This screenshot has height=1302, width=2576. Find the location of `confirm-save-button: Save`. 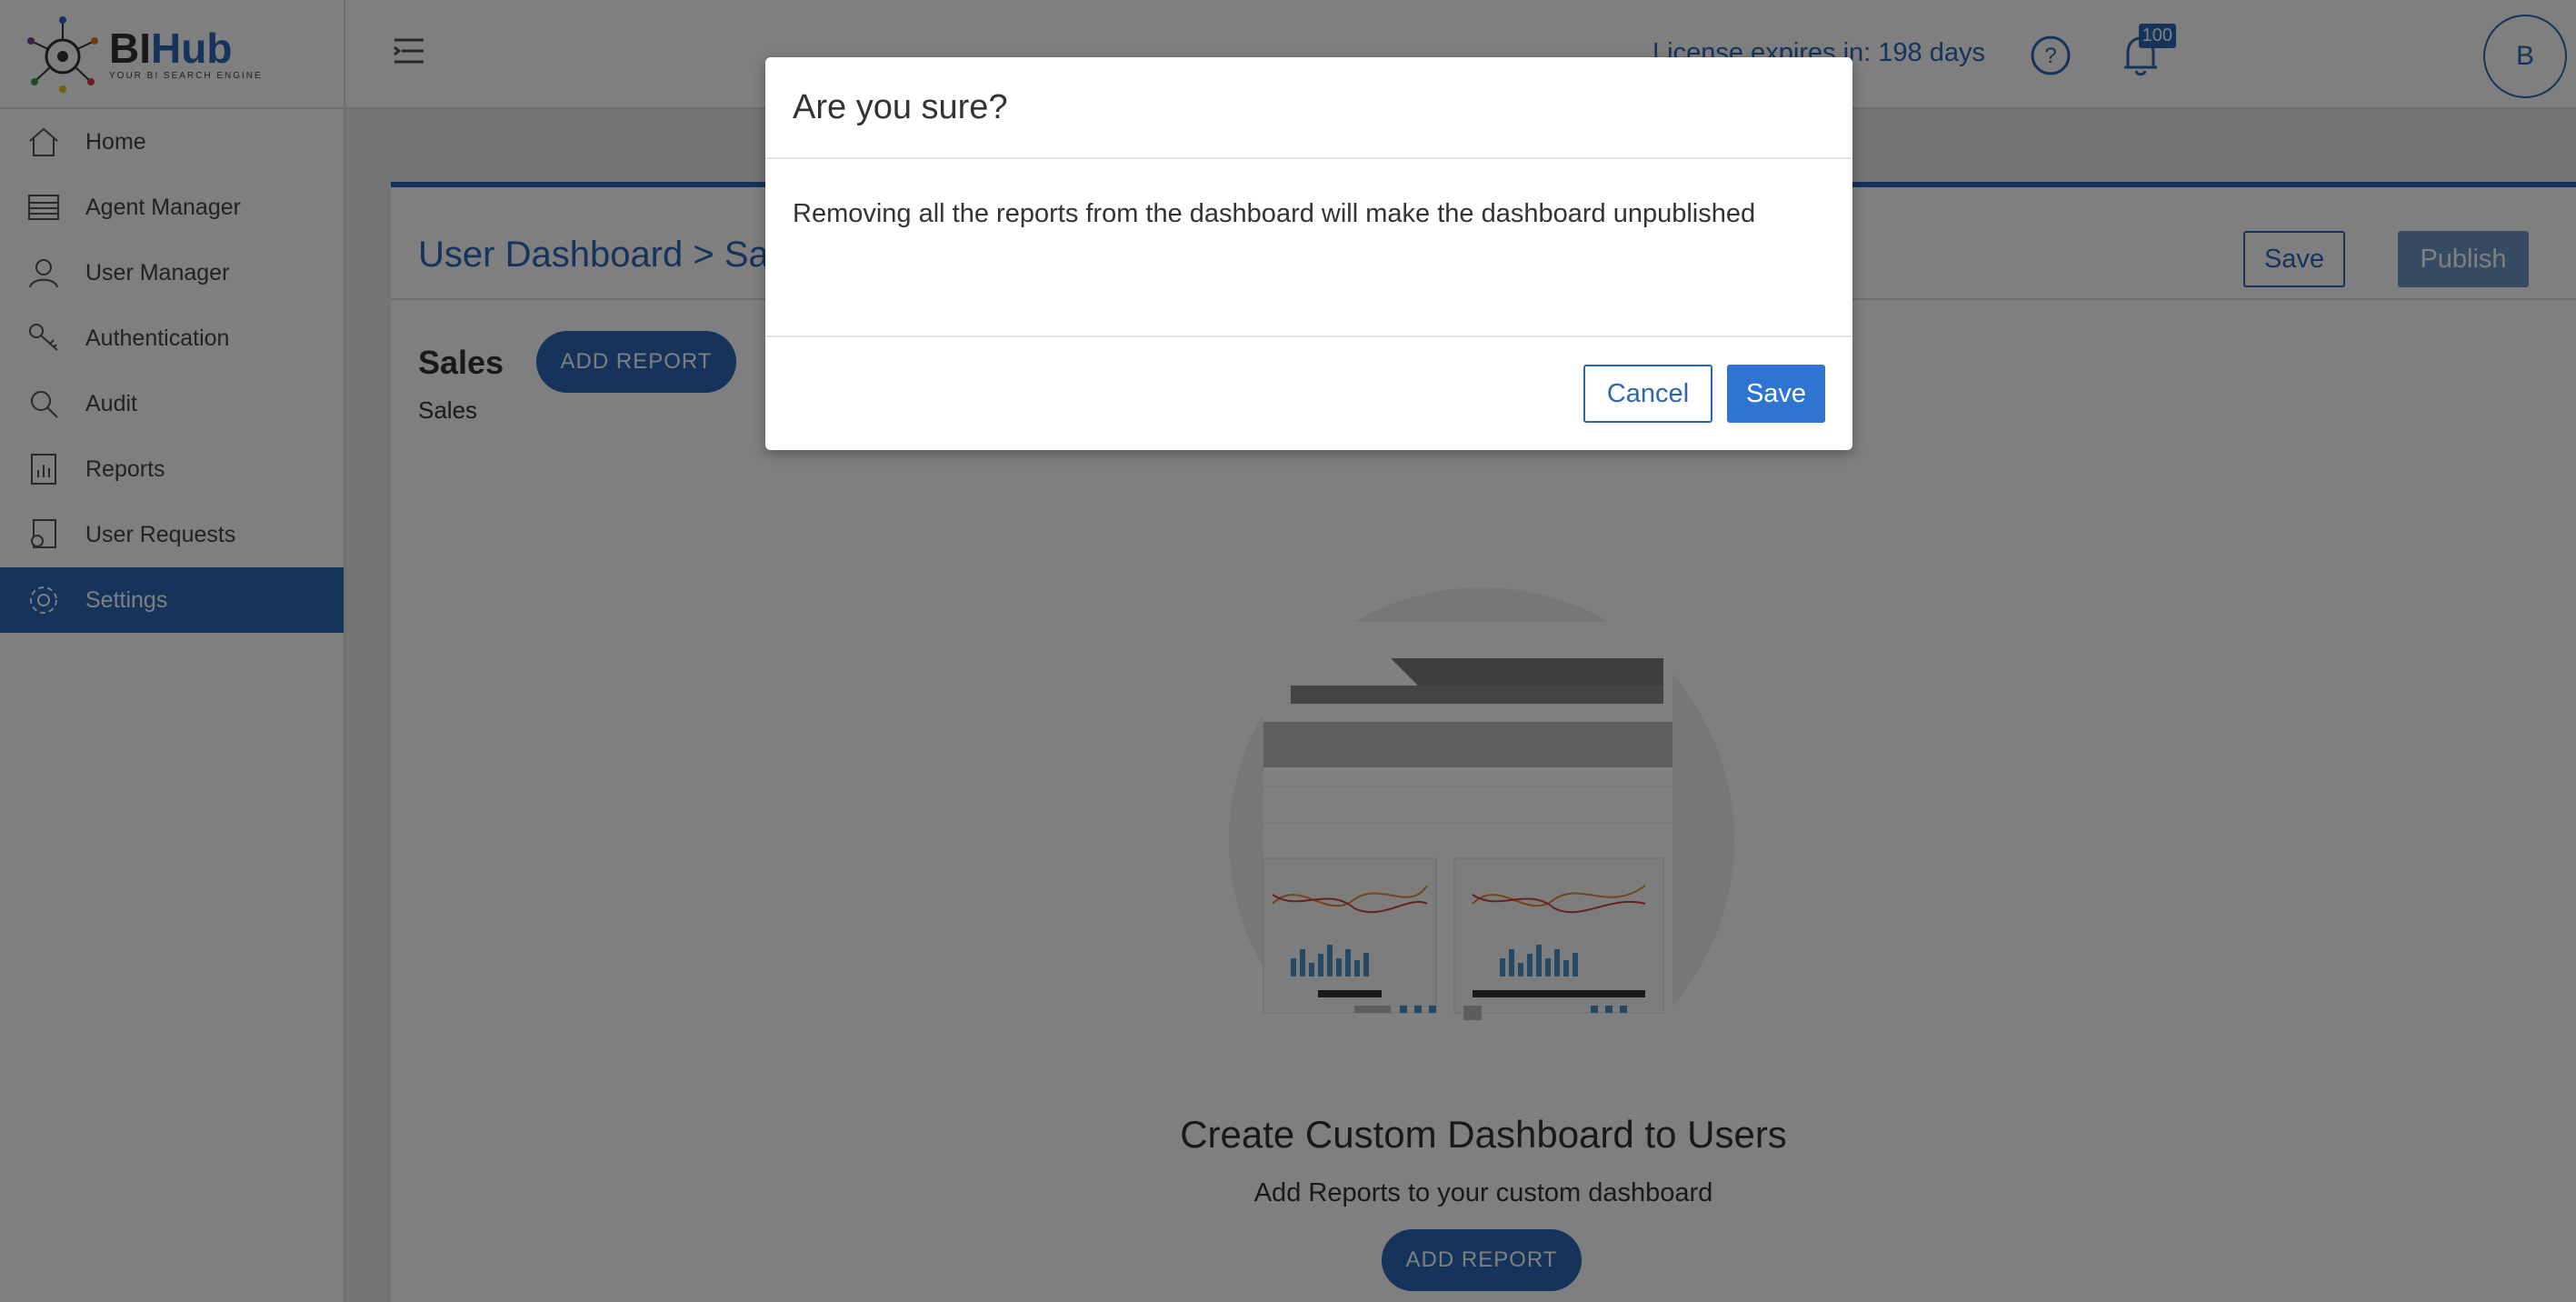

confirm-save-button: Save is located at coordinates (1776, 394).